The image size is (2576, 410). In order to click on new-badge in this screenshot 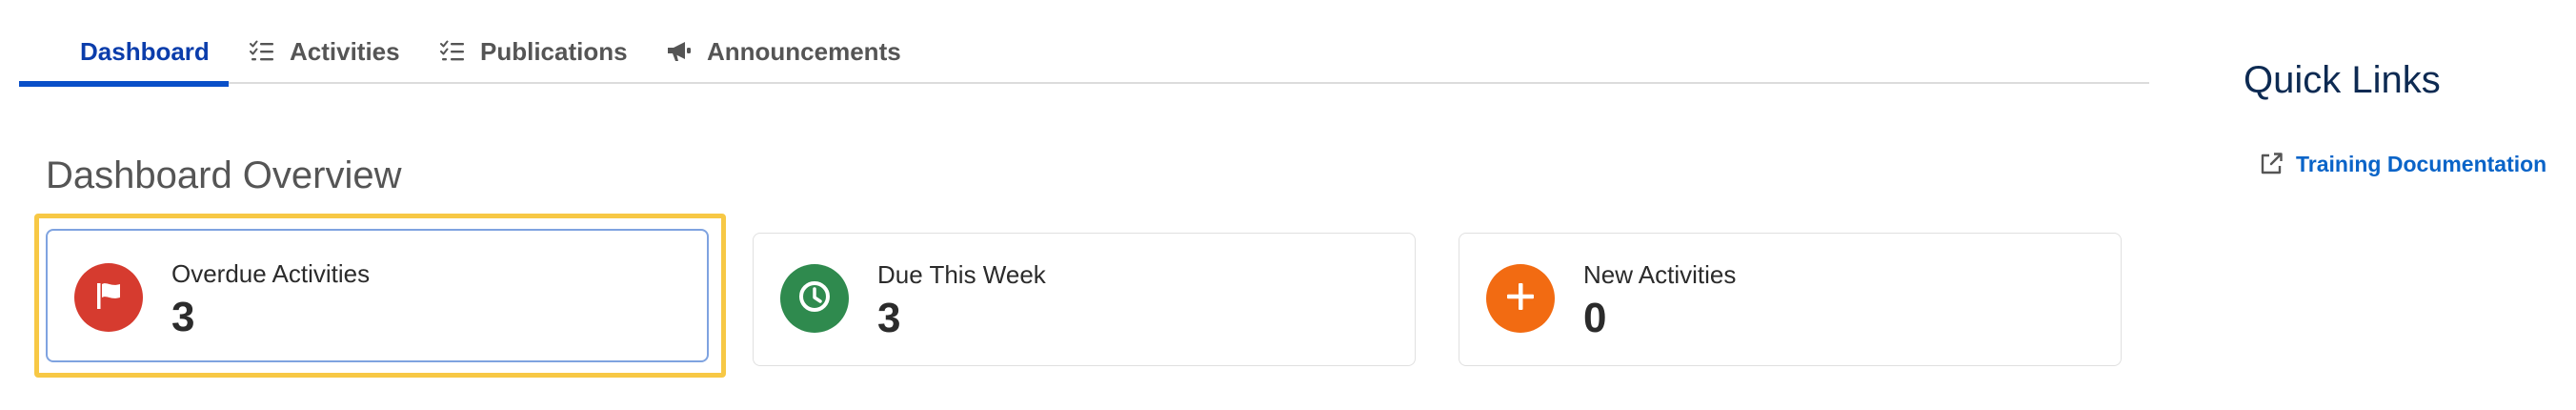, I will do `click(1521, 298)`.